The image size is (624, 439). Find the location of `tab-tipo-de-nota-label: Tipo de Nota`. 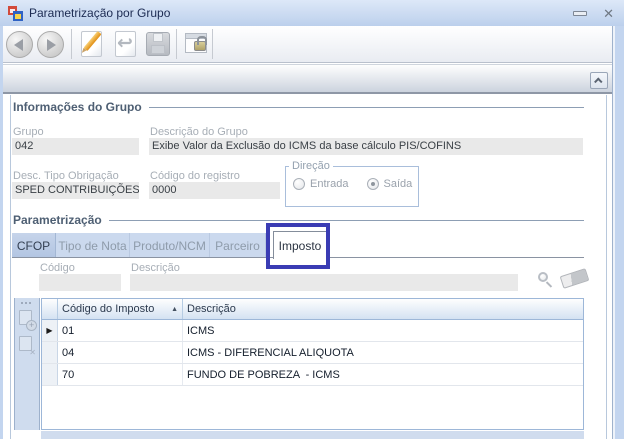

tab-tipo-de-nota-label: Tipo de Nota is located at coordinates (92, 245).